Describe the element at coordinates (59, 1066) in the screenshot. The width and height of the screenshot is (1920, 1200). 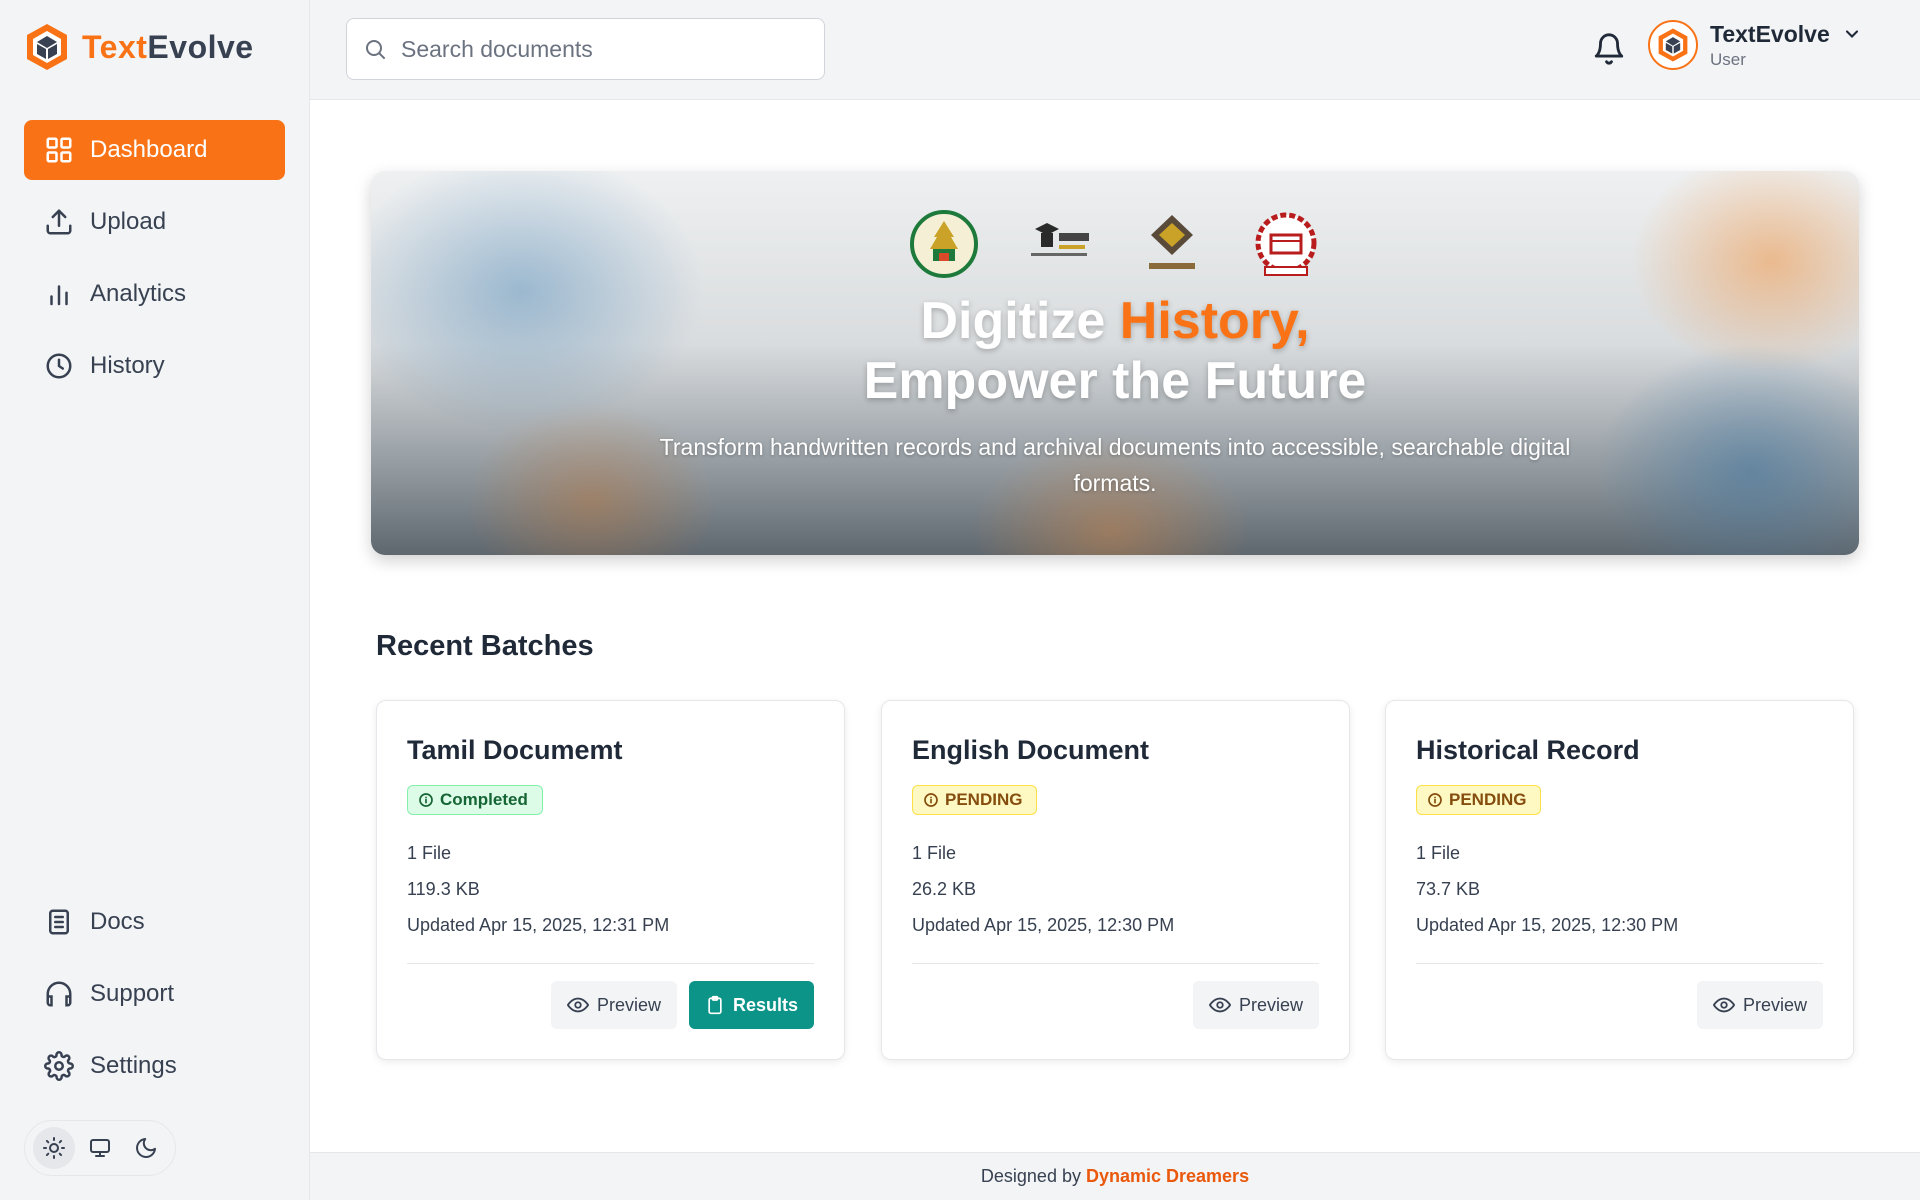
I see `gear-icon` at that location.